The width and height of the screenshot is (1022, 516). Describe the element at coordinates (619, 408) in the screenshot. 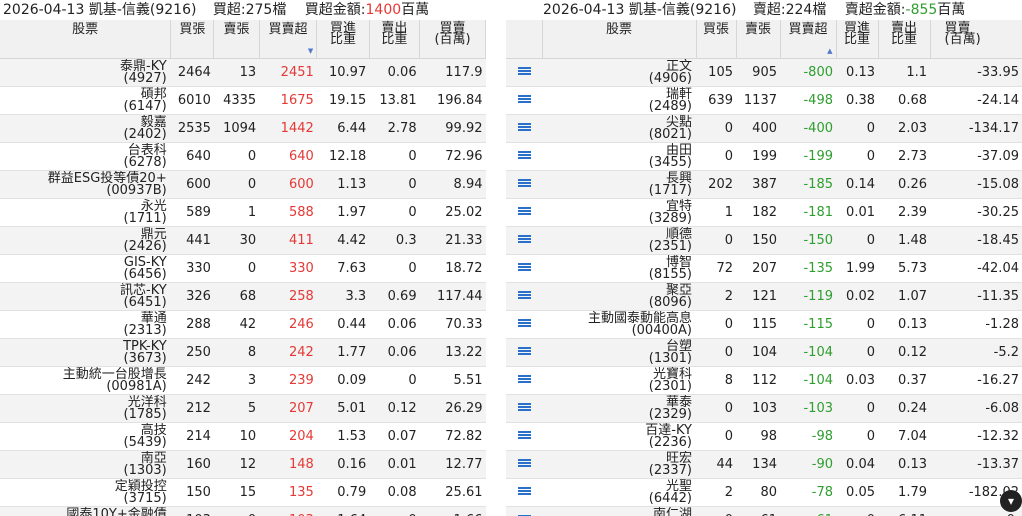

I see `stock-cell: 華泰 (2329)` at that location.